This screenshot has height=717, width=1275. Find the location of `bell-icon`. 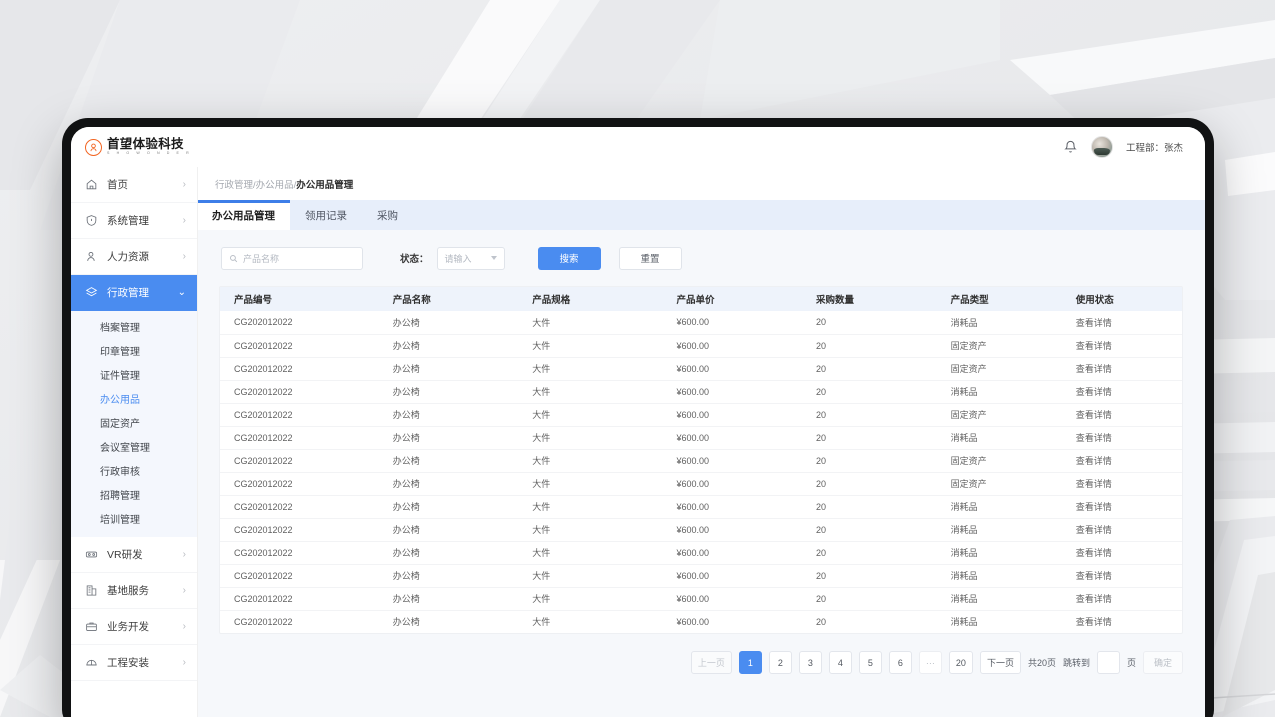

bell-icon is located at coordinates (1070, 147).